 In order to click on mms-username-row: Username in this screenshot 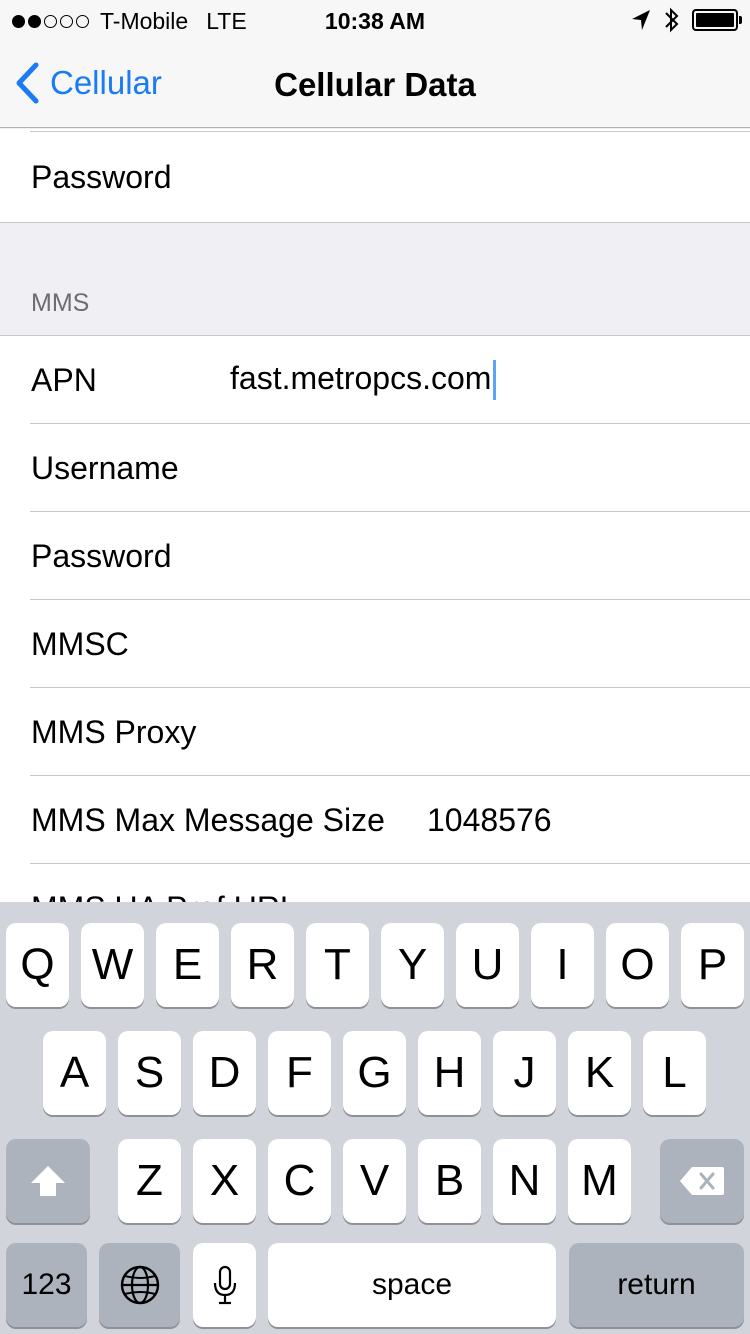, I will do `click(375, 468)`.